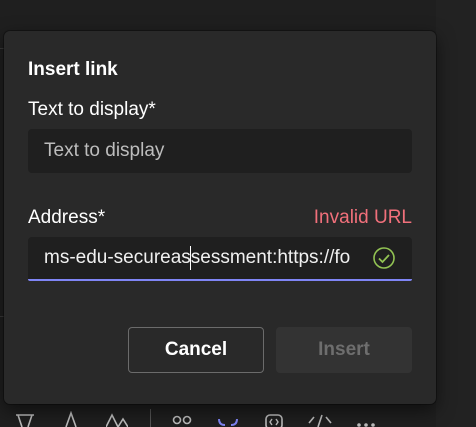  Describe the element at coordinates (384, 258) in the screenshot. I see `check-circle-icon` at that location.